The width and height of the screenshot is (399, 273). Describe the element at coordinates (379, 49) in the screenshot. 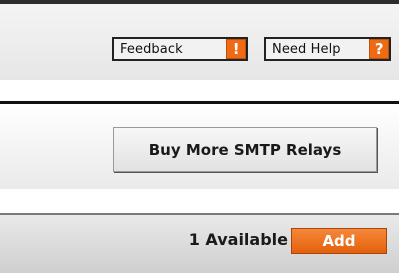

I see `question-icon: ?` at that location.